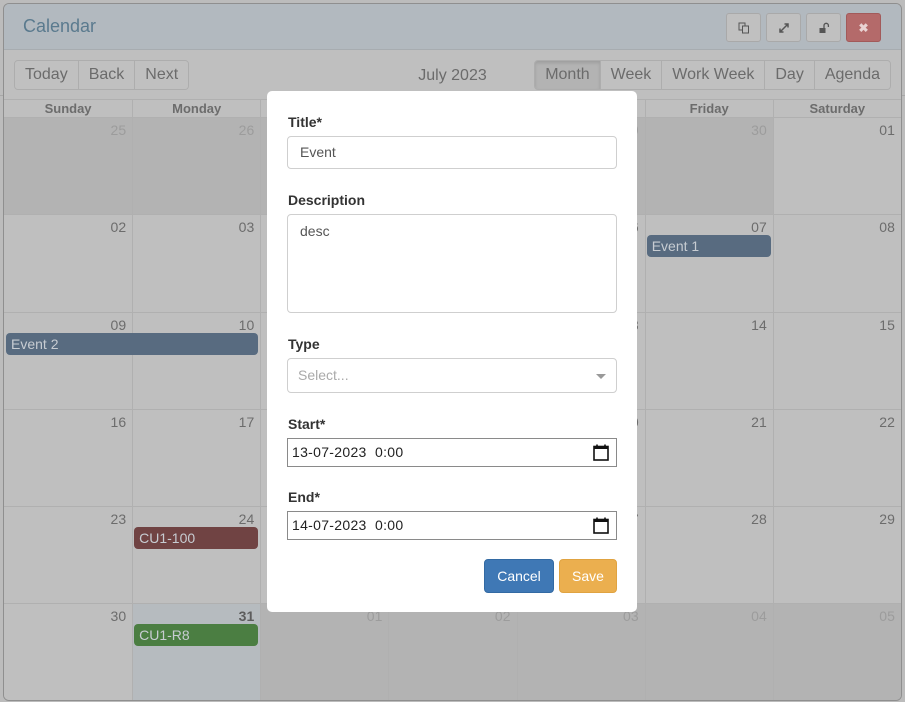 The image size is (905, 702). I want to click on calendar-event: CU1-R8, so click(196, 635).